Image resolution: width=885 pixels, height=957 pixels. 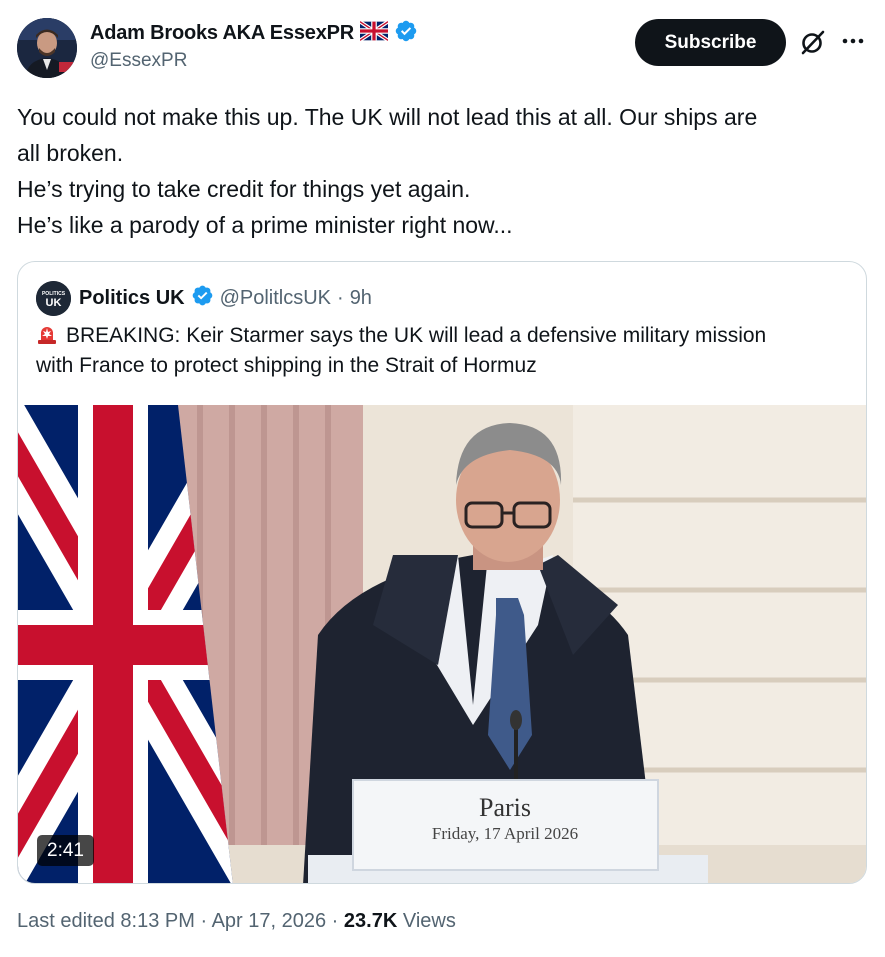 I want to click on views-count: 23.7K, so click(x=370, y=921).